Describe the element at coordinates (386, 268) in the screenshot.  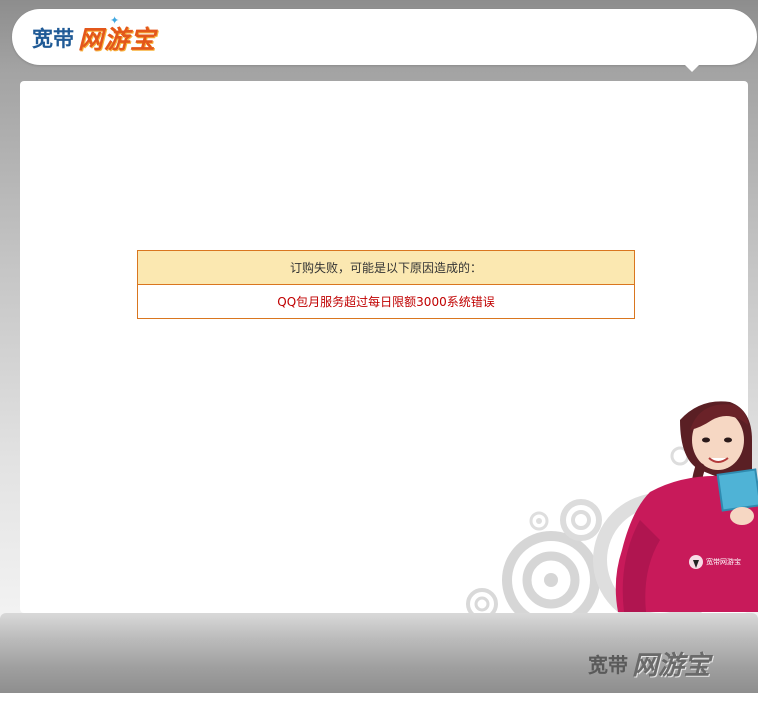
I see `notice-title: 订购失败，可能是以下原因造成的：` at that location.